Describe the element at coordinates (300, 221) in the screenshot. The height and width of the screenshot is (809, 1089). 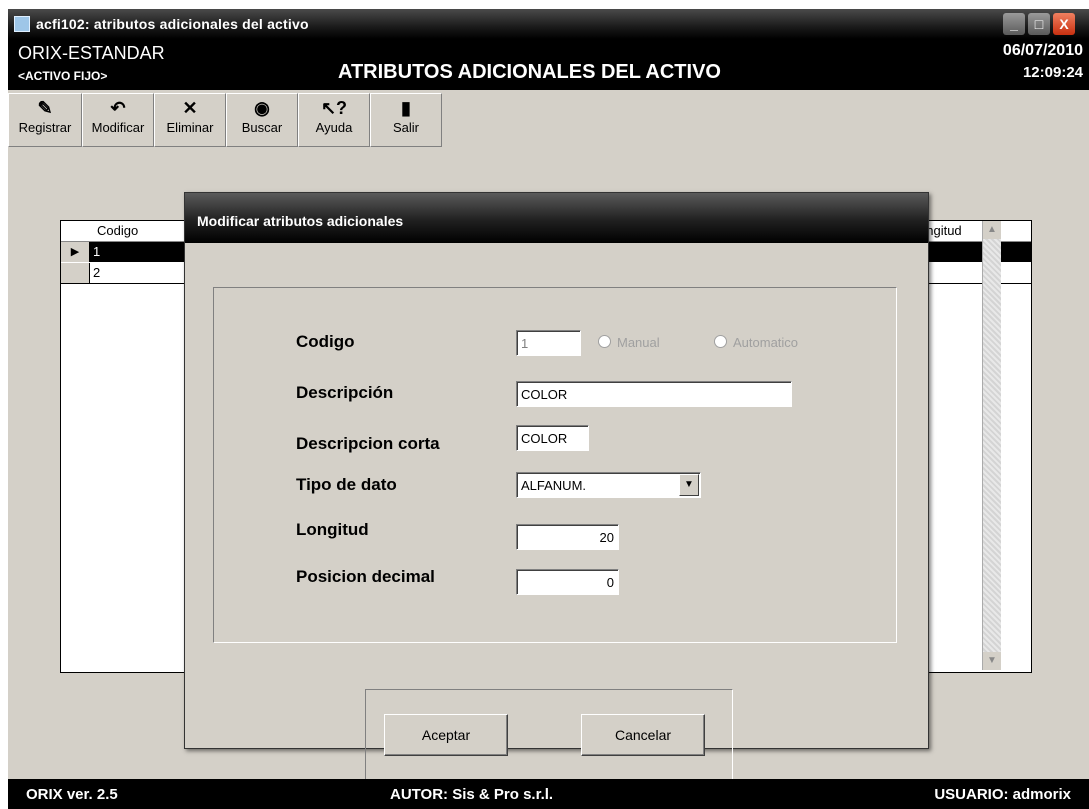
I see `dialog-title: Modificar atributos adicionales` at that location.